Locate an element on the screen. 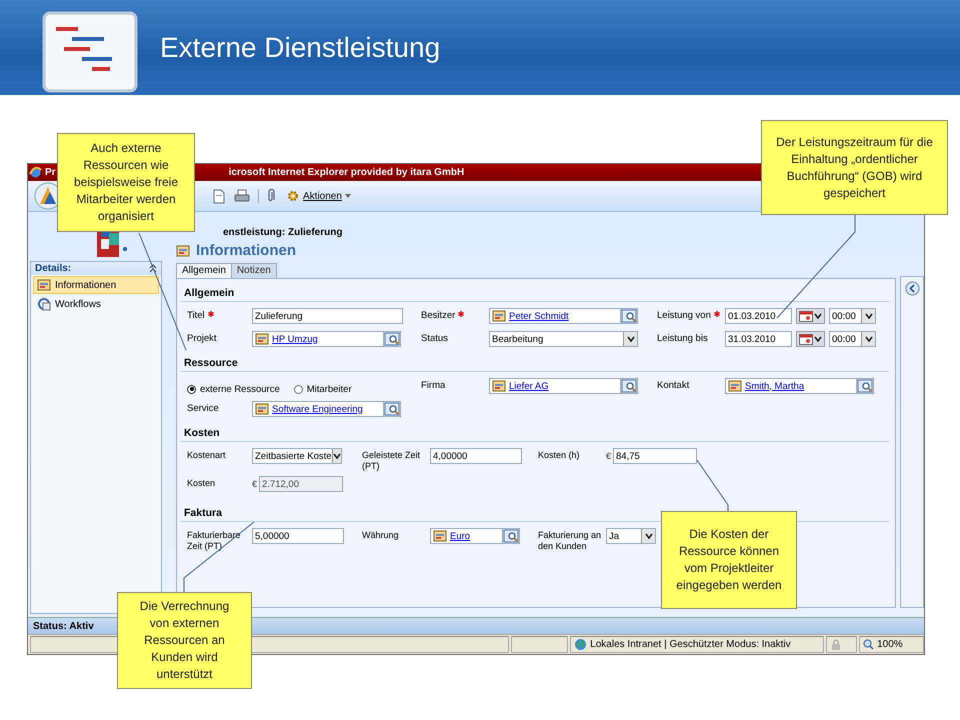 The height and width of the screenshot is (720, 960). tab: Notizen is located at coordinates (253, 270).